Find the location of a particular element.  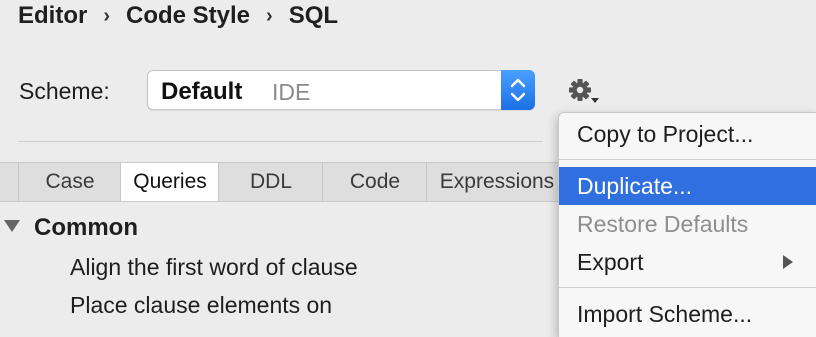

tab-expressions: Expressions is located at coordinates (496, 182).